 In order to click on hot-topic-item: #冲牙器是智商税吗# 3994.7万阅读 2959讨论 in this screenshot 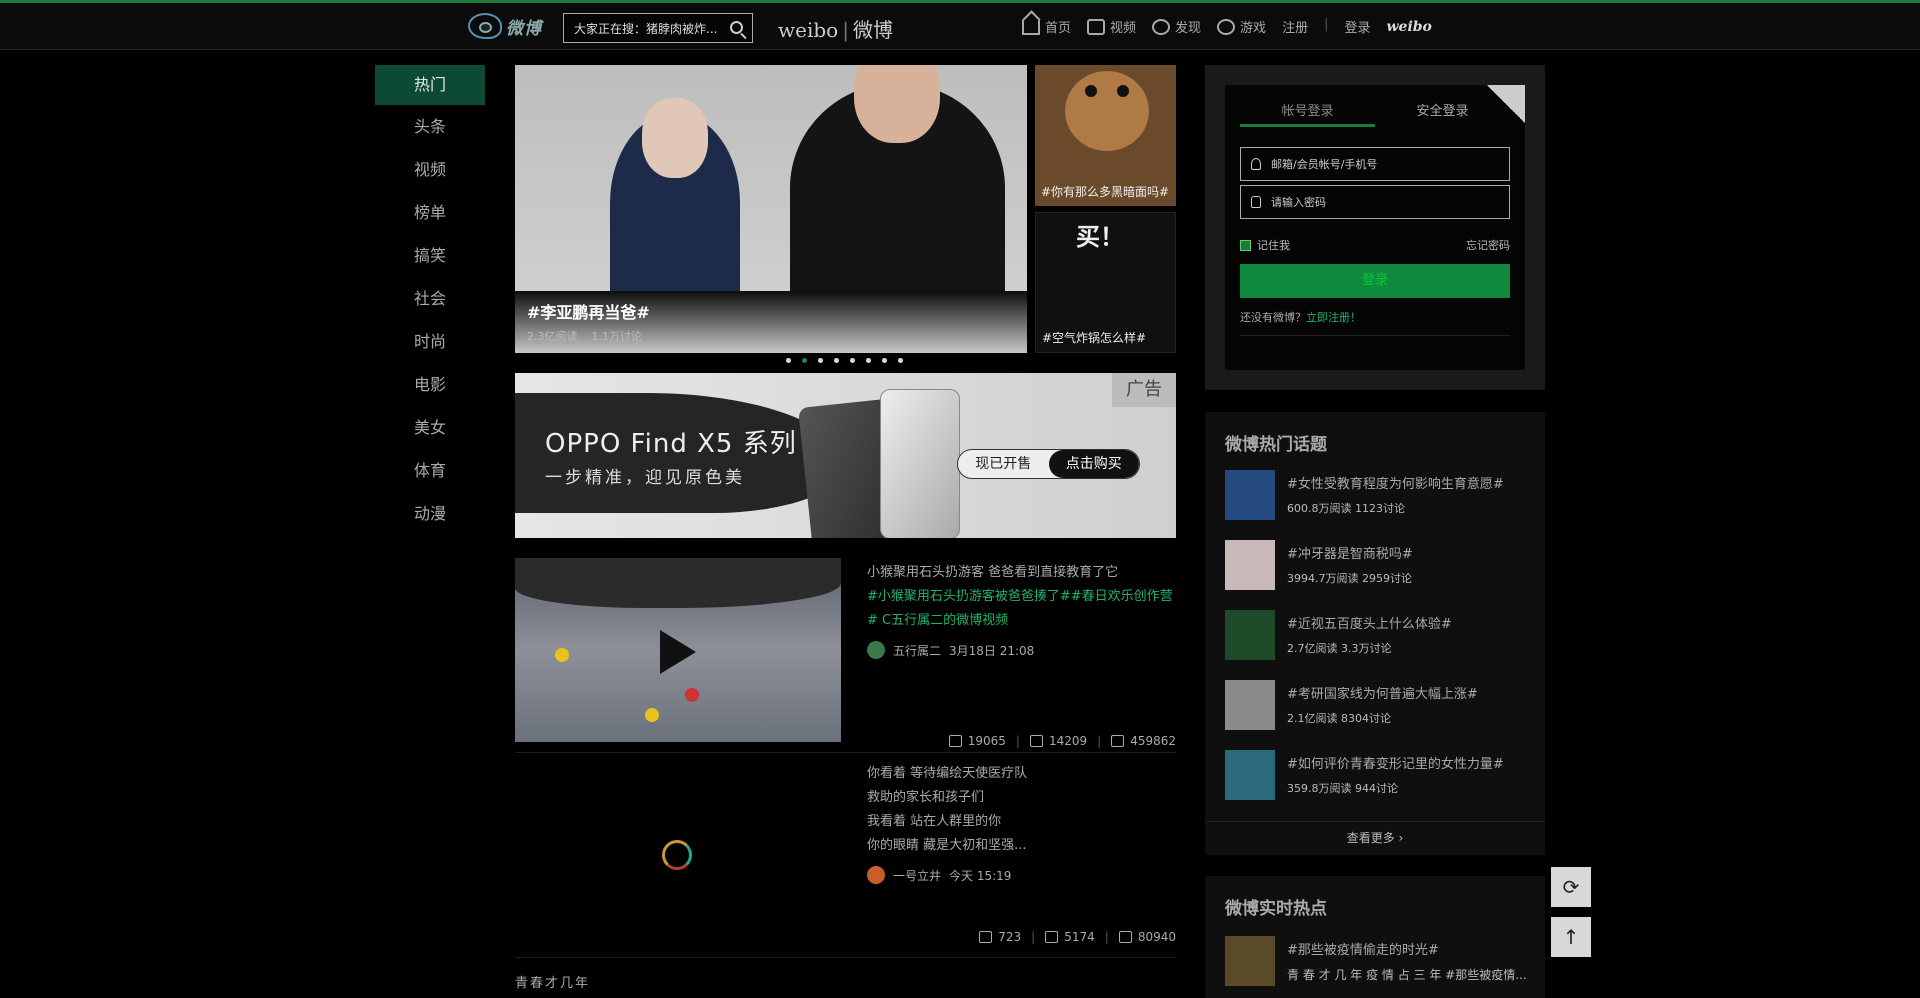, I will do `click(1380, 575)`.